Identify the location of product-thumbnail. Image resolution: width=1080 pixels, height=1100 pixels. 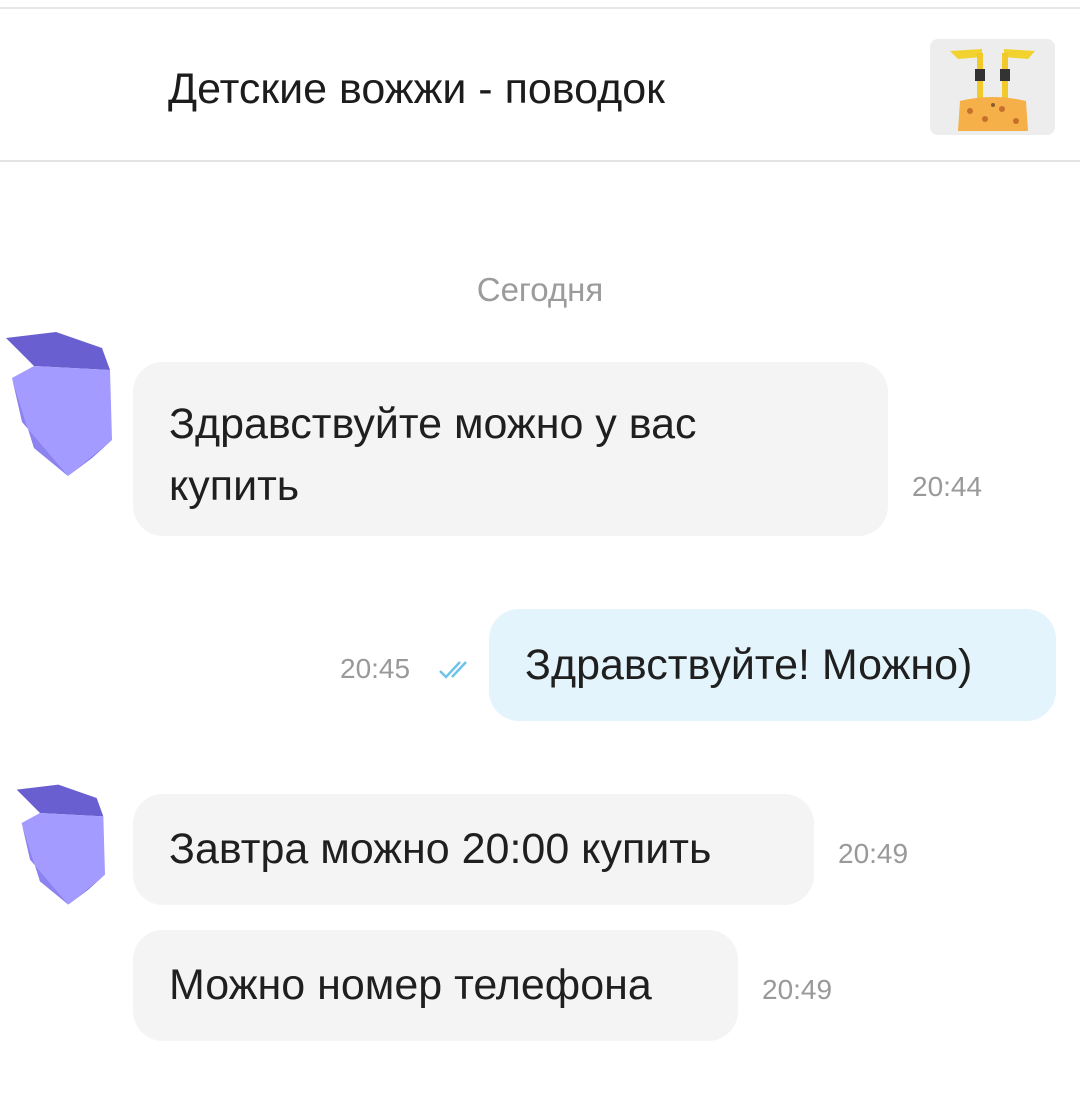
(992, 87).